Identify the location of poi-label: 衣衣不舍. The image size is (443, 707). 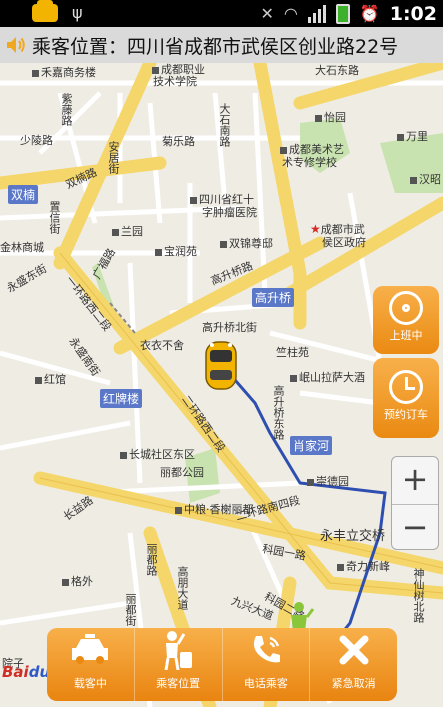
(162, 345).